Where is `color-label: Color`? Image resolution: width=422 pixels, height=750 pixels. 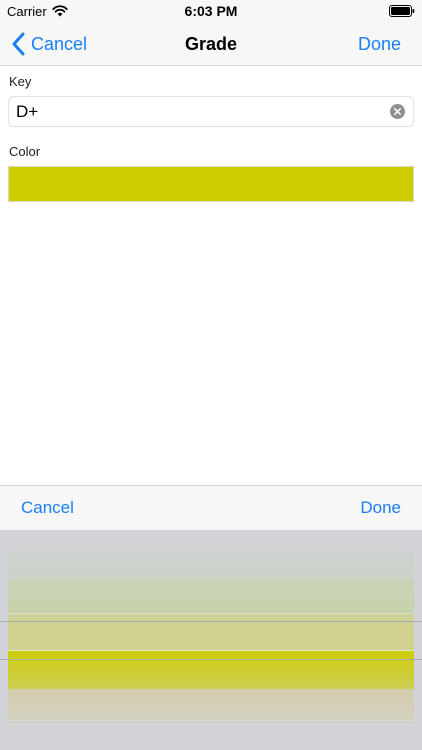
color-label: Color is located at coordinates (25, 151).